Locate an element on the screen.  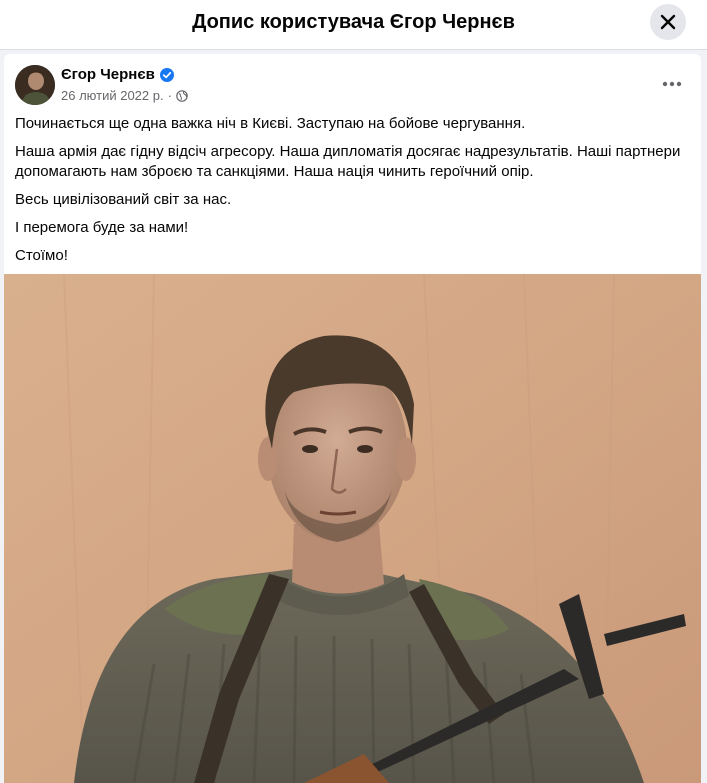
more-horizontal-icon is located at coordinates (672, 84).